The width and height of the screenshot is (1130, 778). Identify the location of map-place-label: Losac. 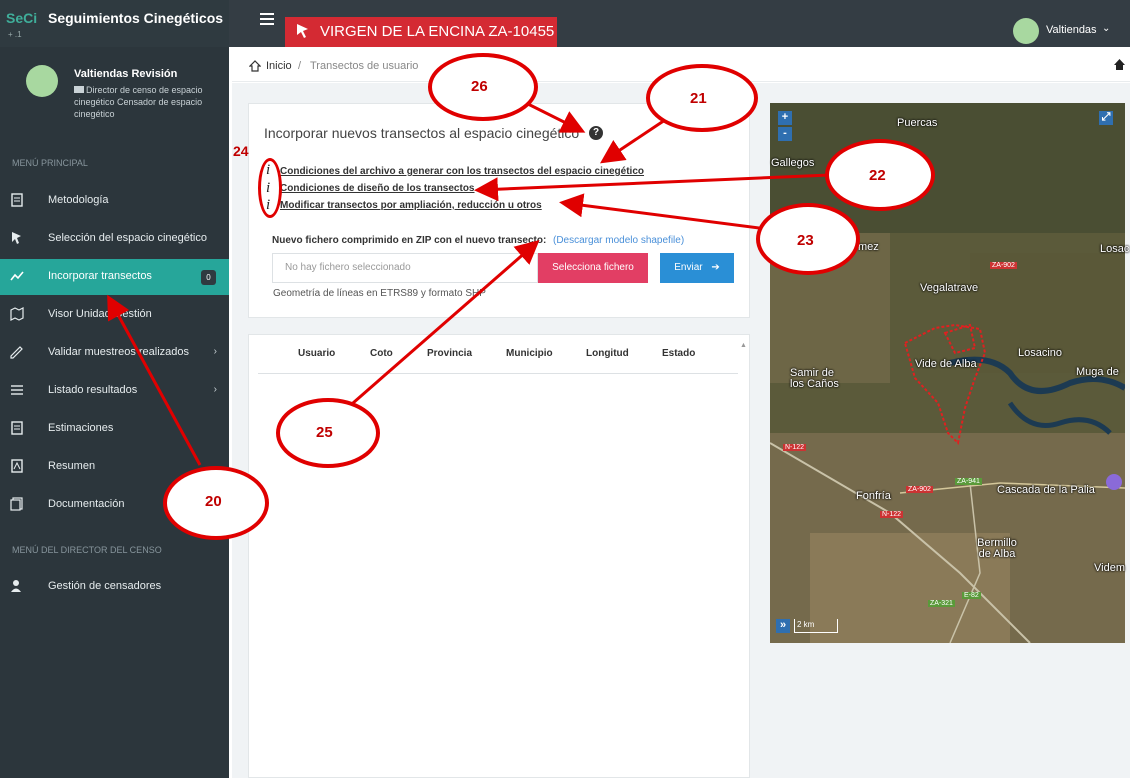
(1115, 249).